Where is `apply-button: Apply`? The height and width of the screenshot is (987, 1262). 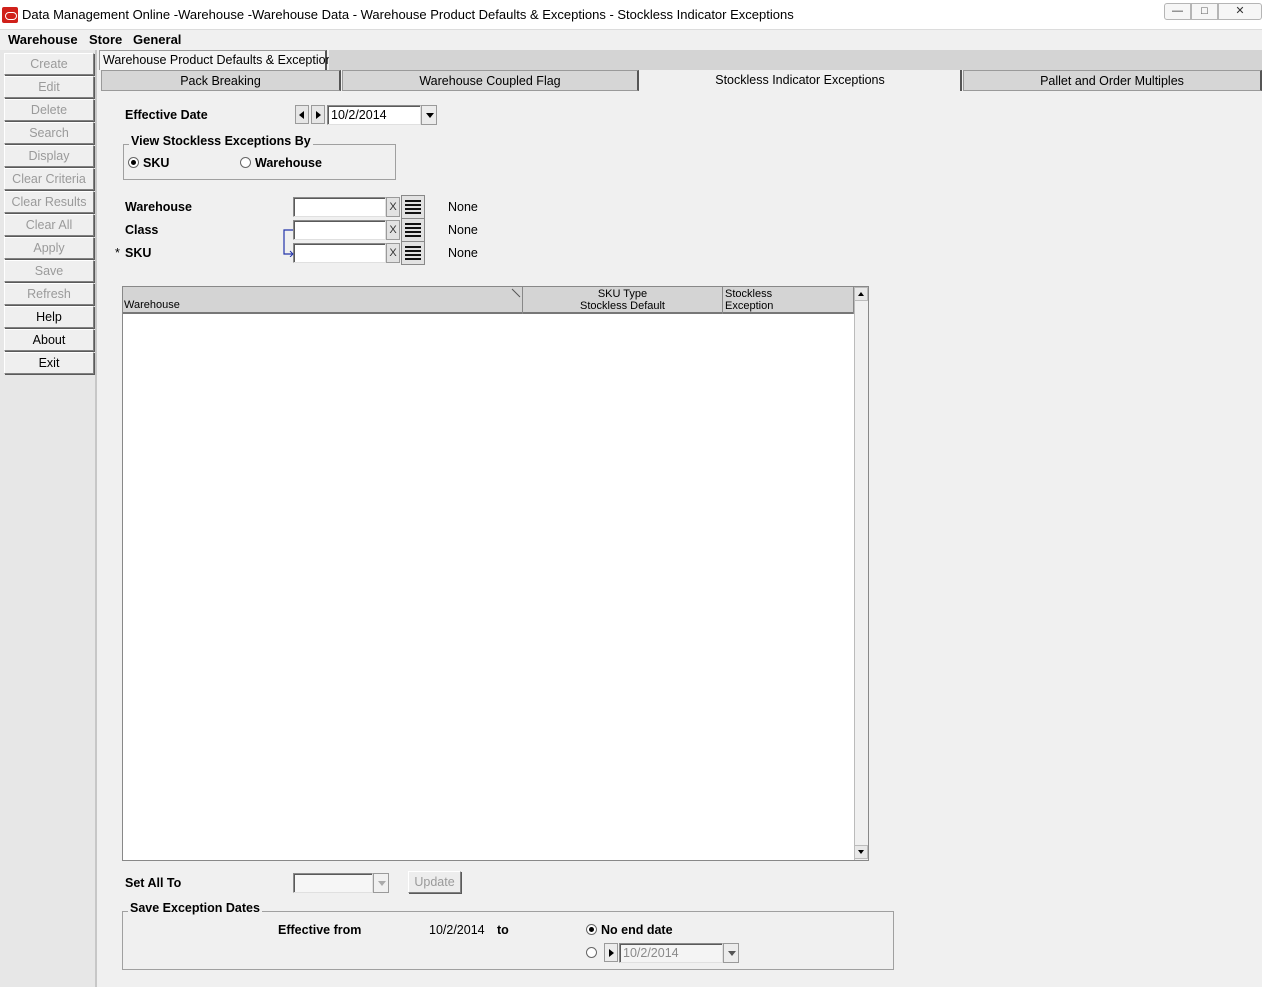
apply-button: Apply is located at coordinates (49, 248).